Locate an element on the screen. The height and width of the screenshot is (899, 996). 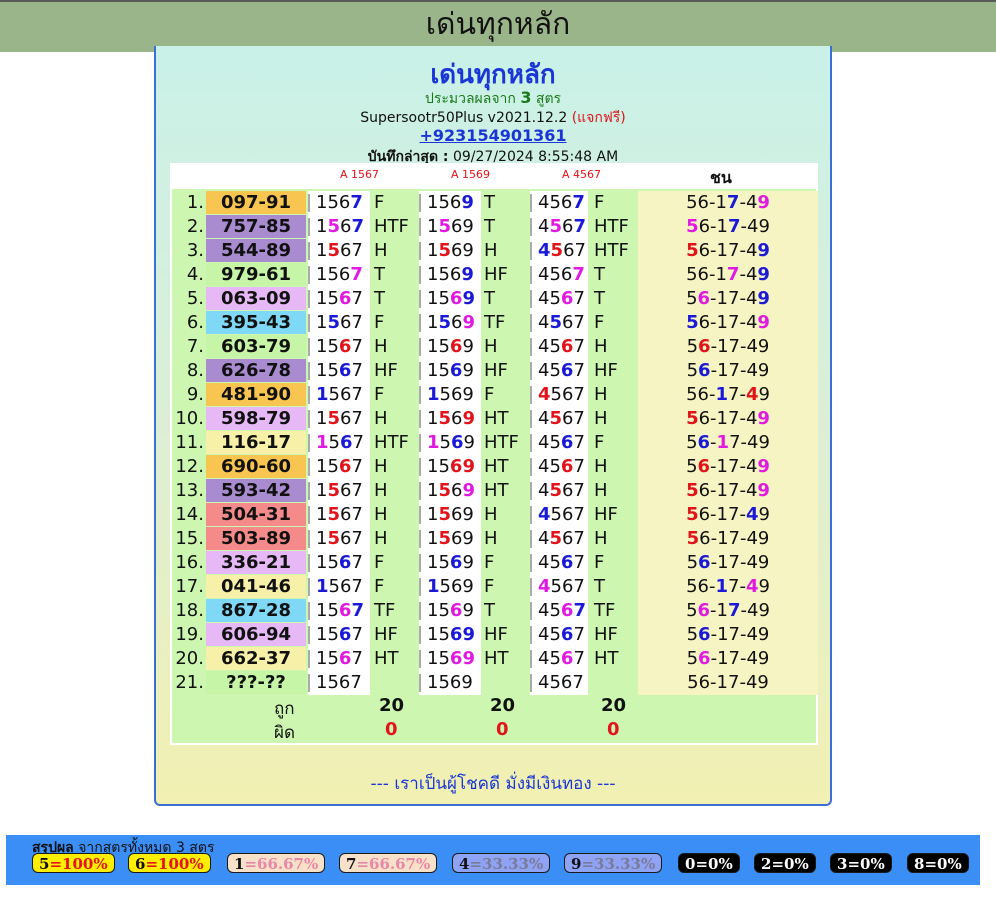
column-header-a1569: A 1569 is located at coordinates (471, 174).